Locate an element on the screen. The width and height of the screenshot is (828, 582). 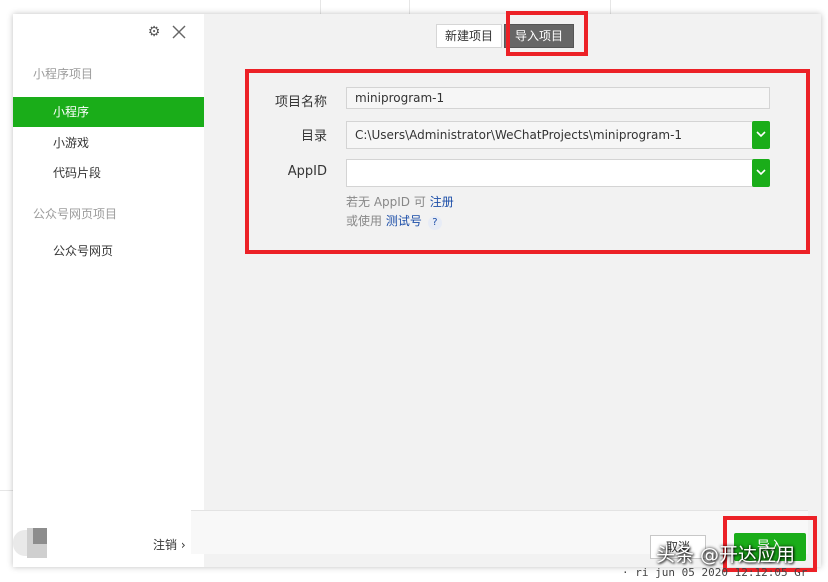
sidebar-item-minigame: 小游戏 is located at coordinates (108, 143).